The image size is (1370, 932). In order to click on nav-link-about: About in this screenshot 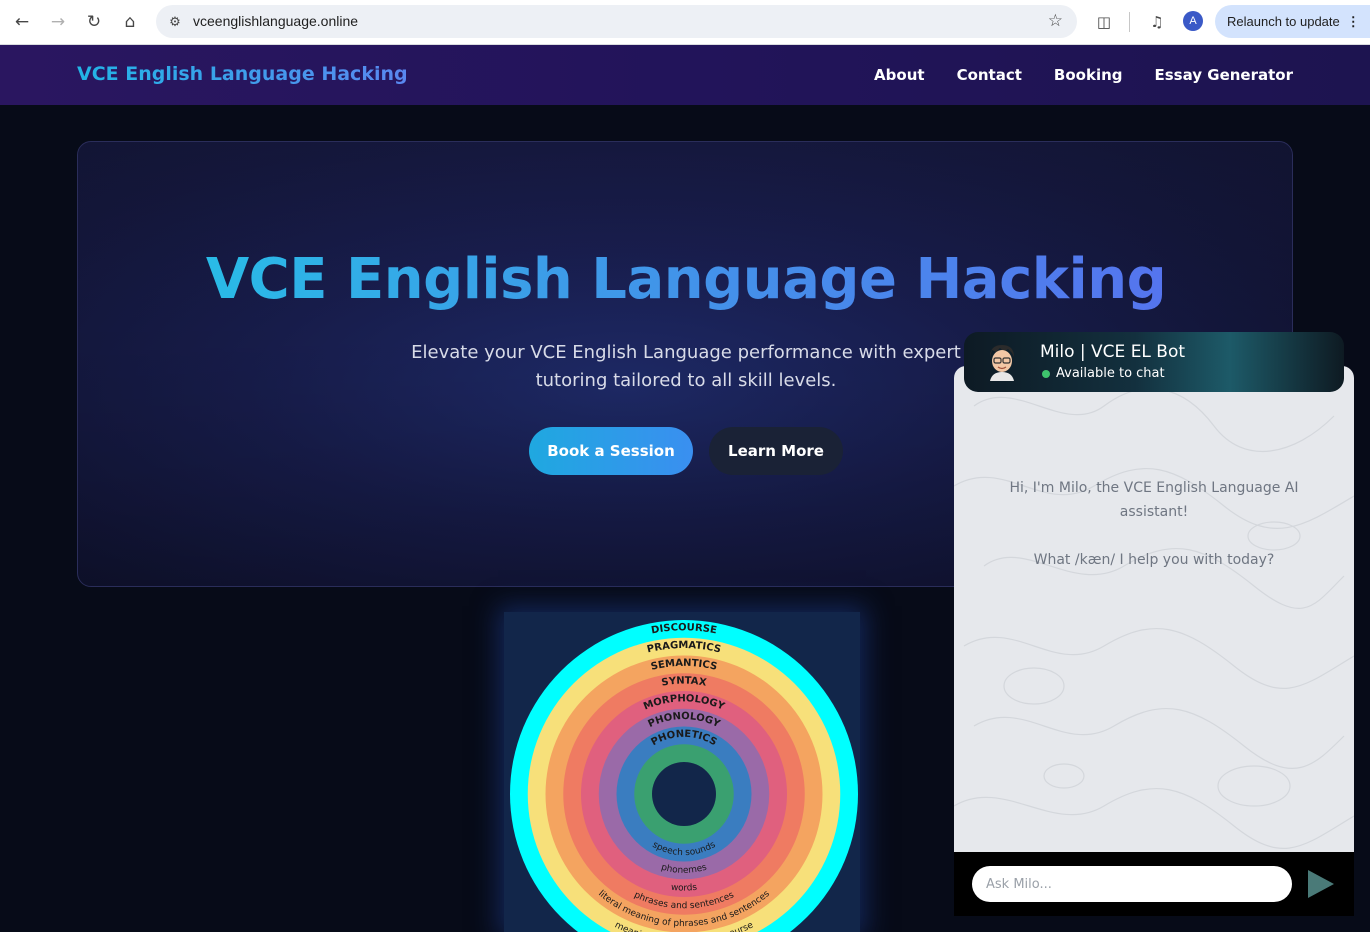, I will do `click(899, 75)`.